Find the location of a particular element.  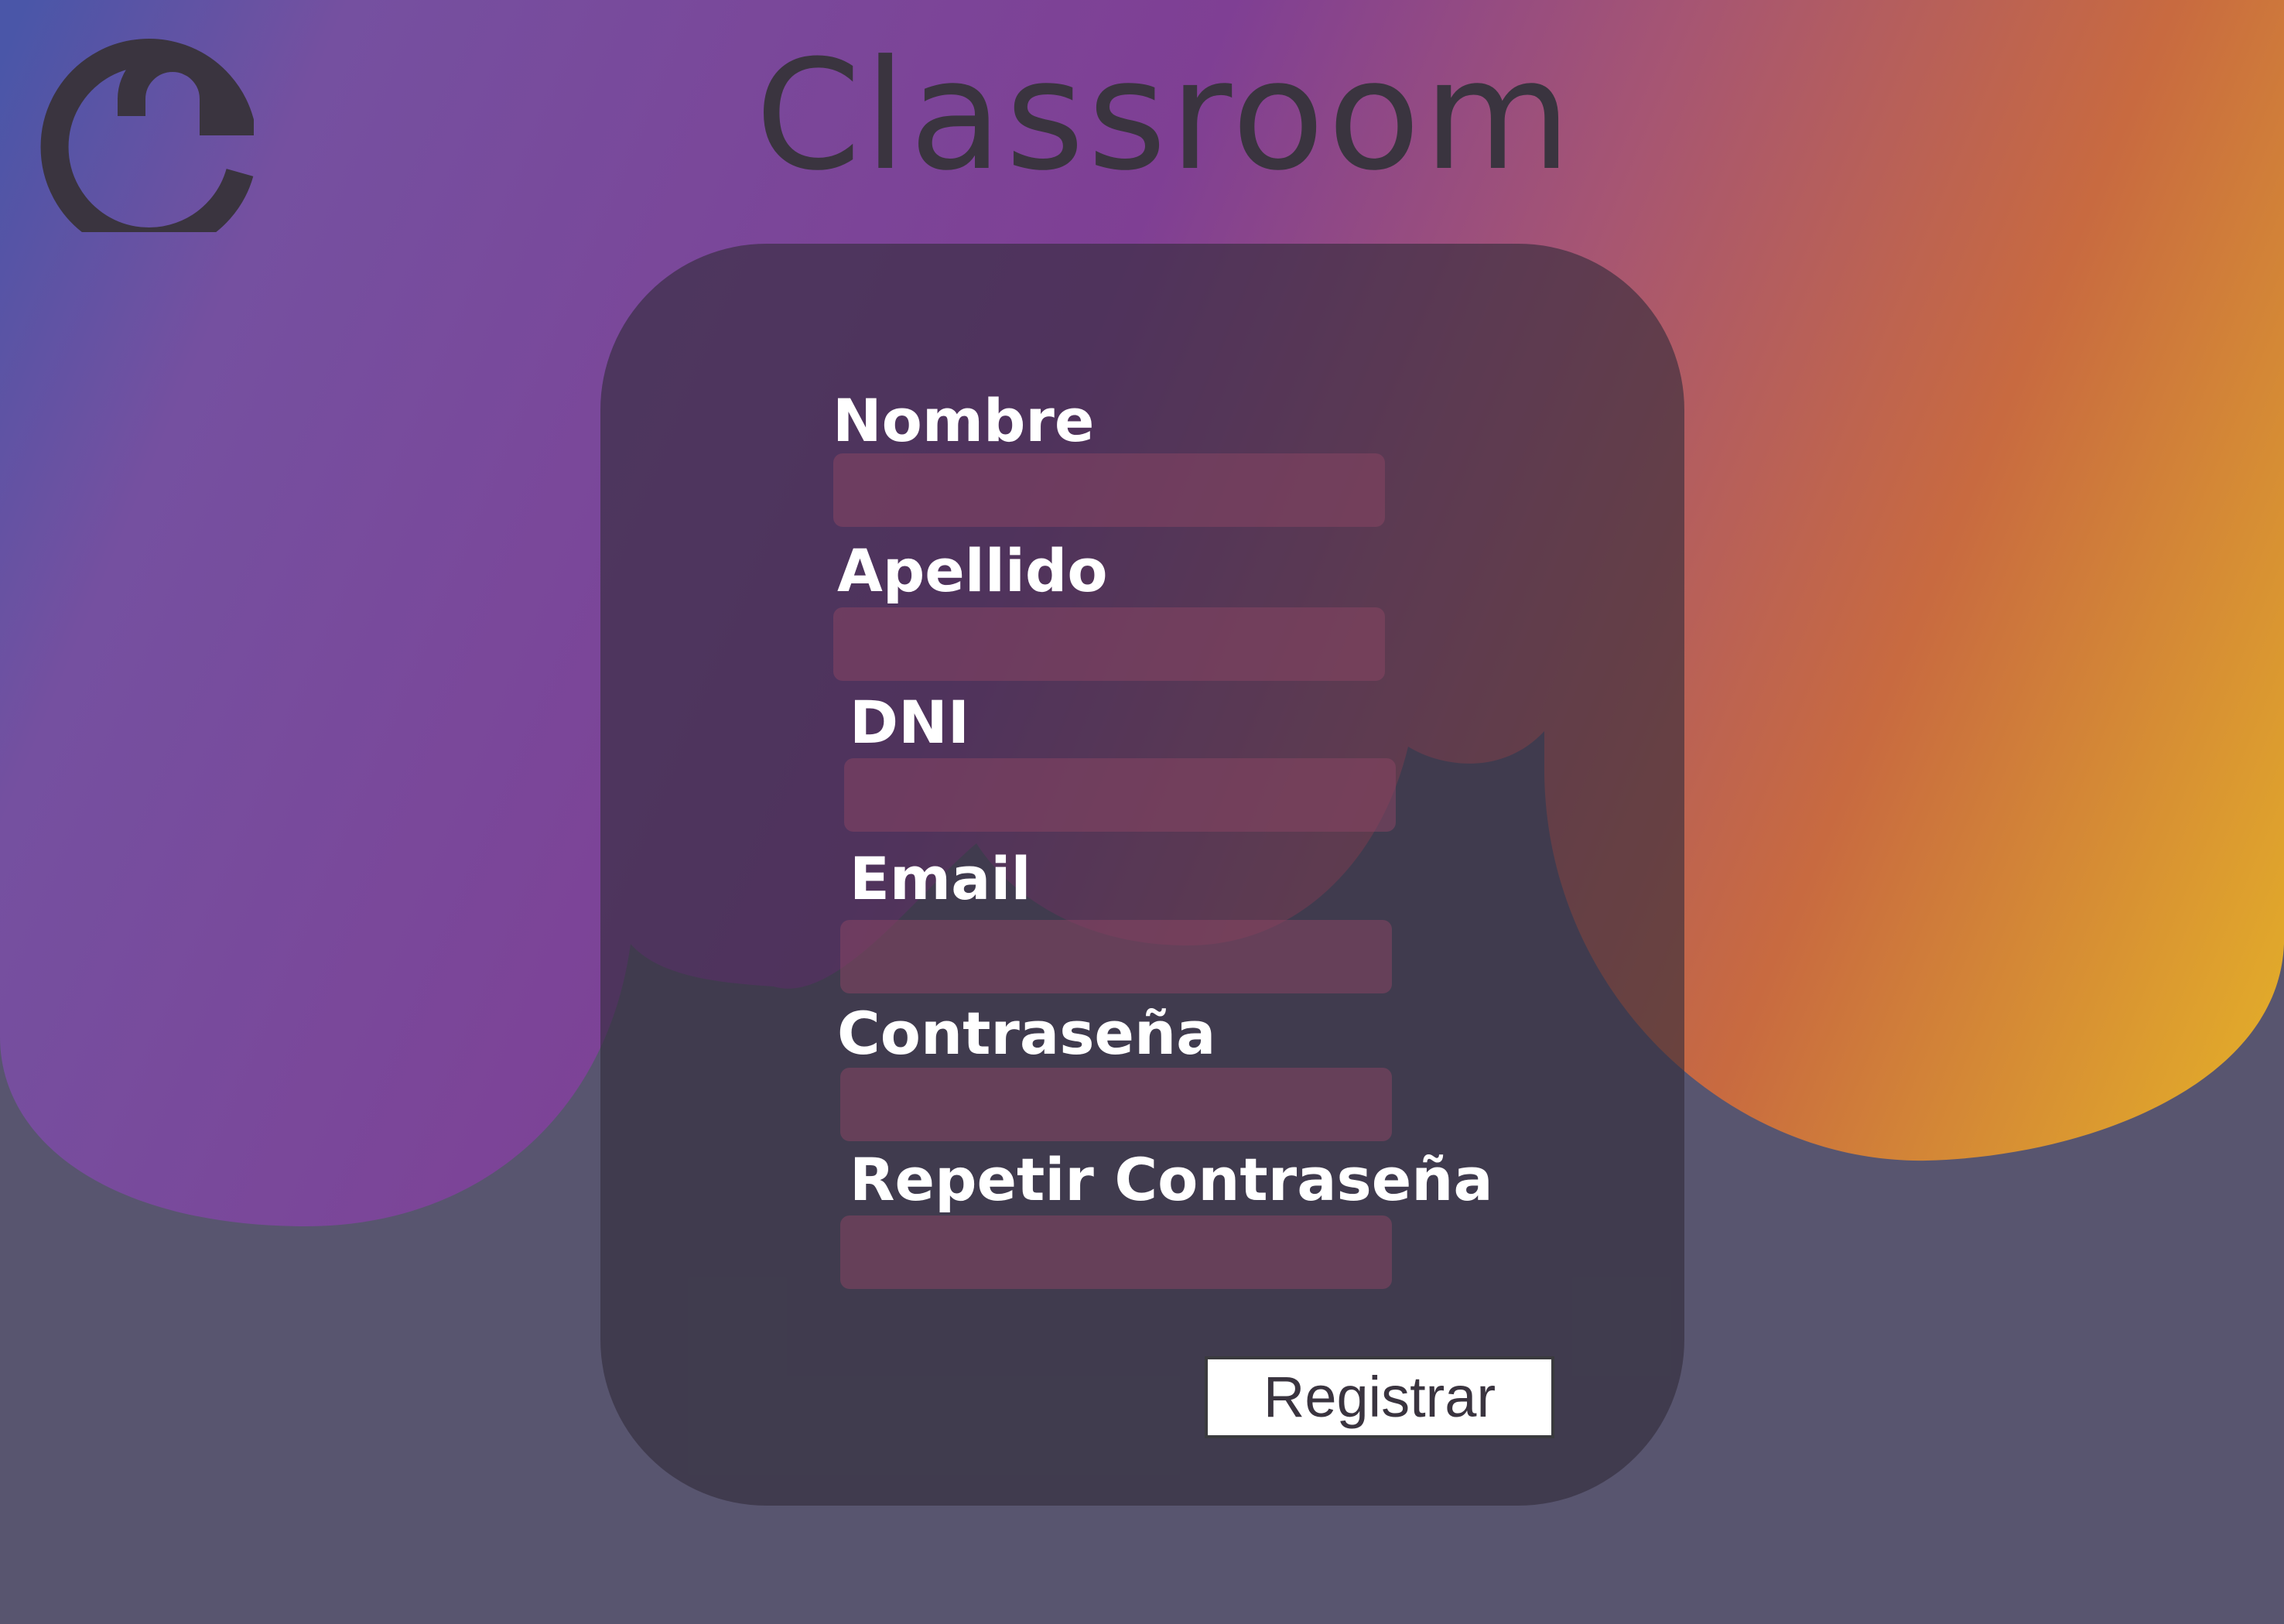

repetir-contrasena-label: Repetir Contraseña is located at coordinates (1171, 1180).